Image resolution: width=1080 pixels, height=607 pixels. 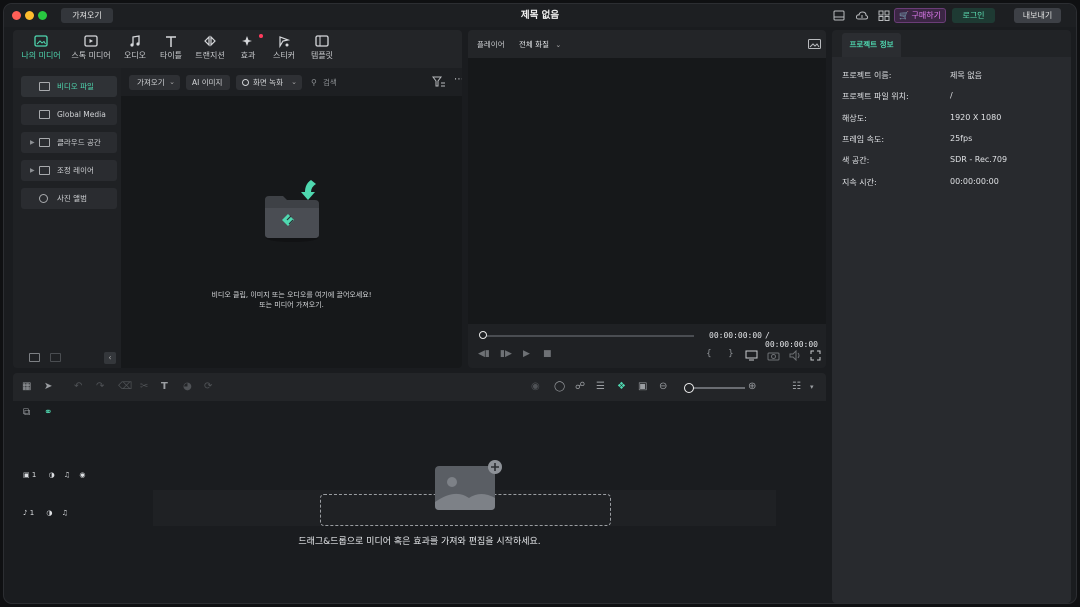 I want to click on export-button: 내보내기, so click(x=1037, y=15).